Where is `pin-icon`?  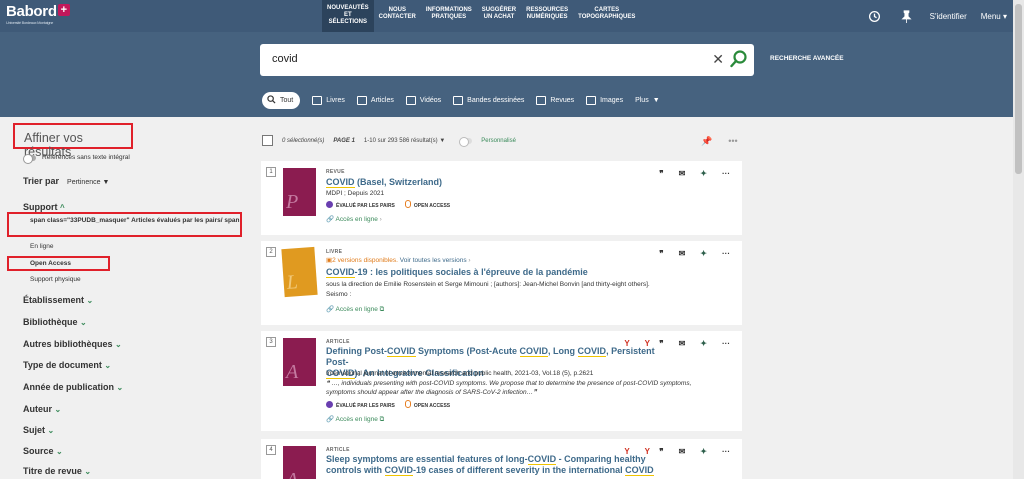
pin-icon is located at coordinates (907, 16).